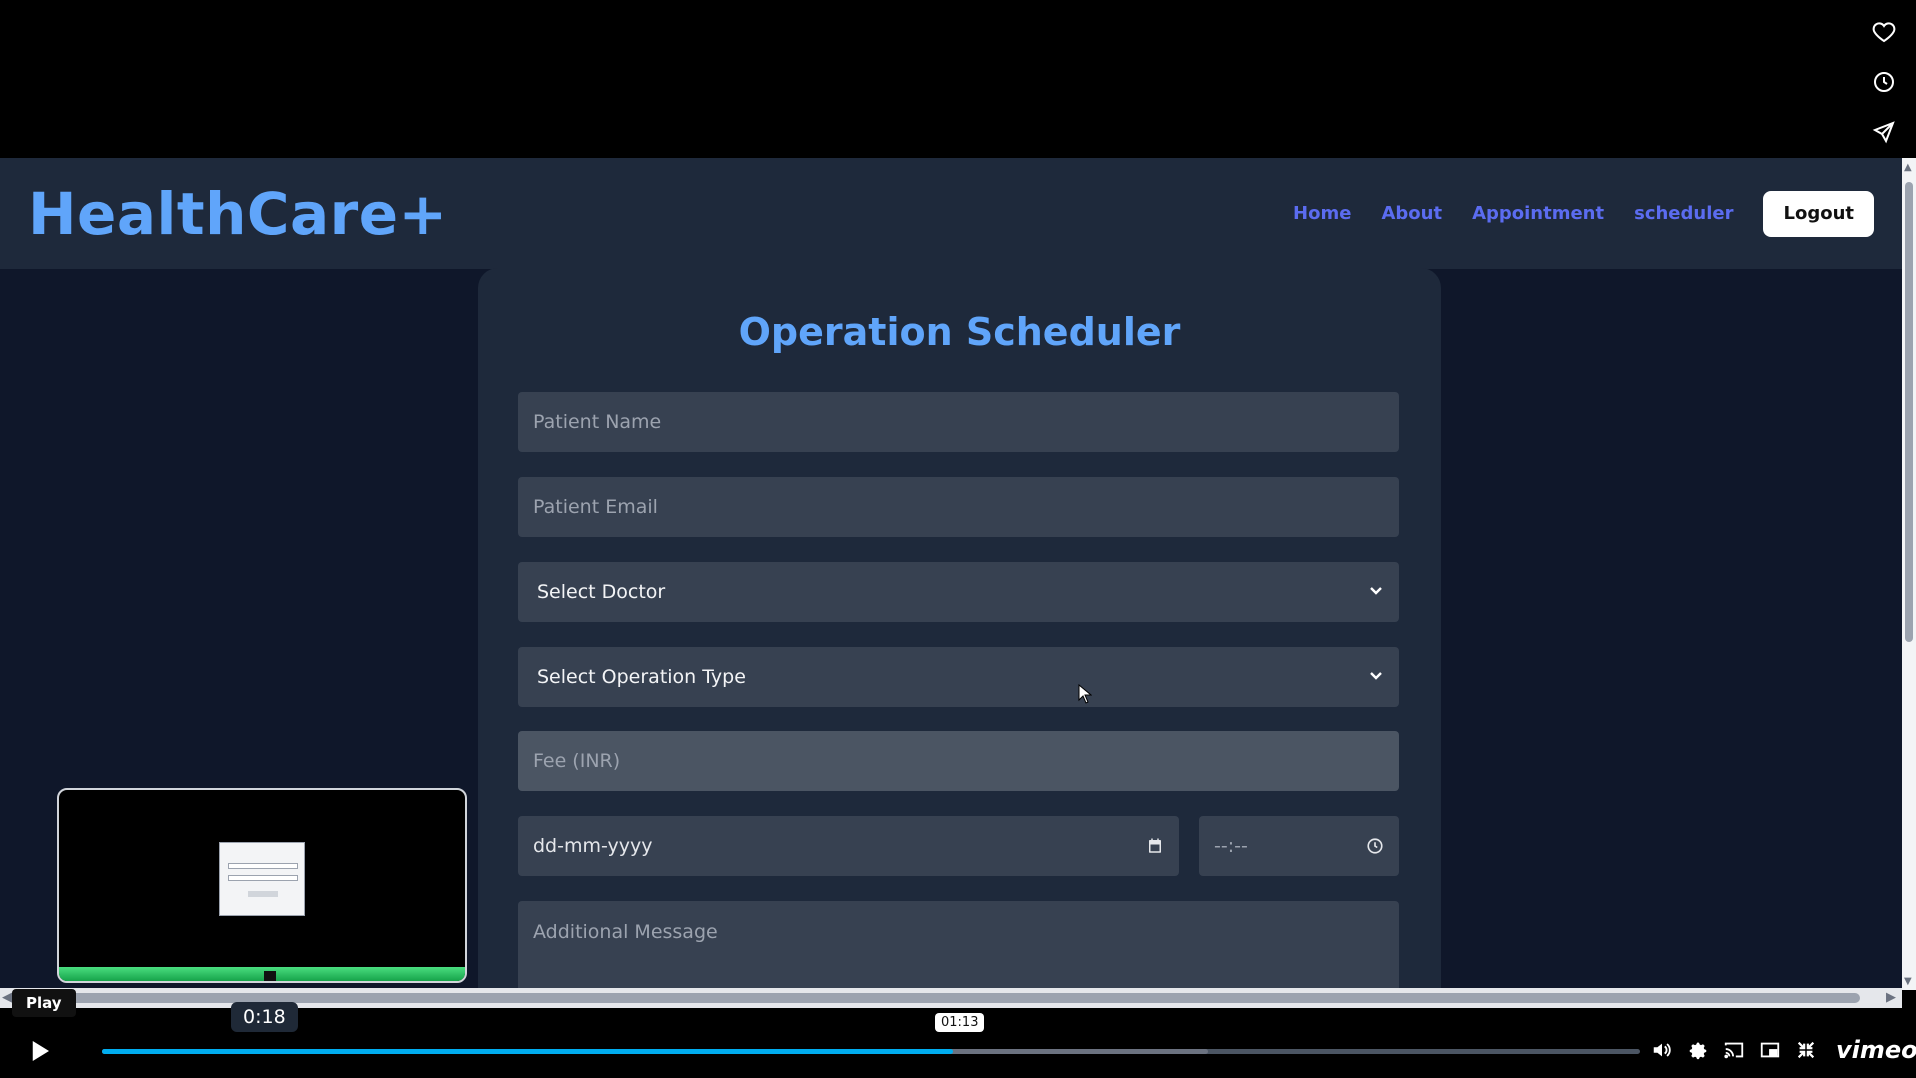 The height and width of the screenshot is (1078, 1916). I want to click on fee-placeholder: Fee (INR), so click(577, 761).